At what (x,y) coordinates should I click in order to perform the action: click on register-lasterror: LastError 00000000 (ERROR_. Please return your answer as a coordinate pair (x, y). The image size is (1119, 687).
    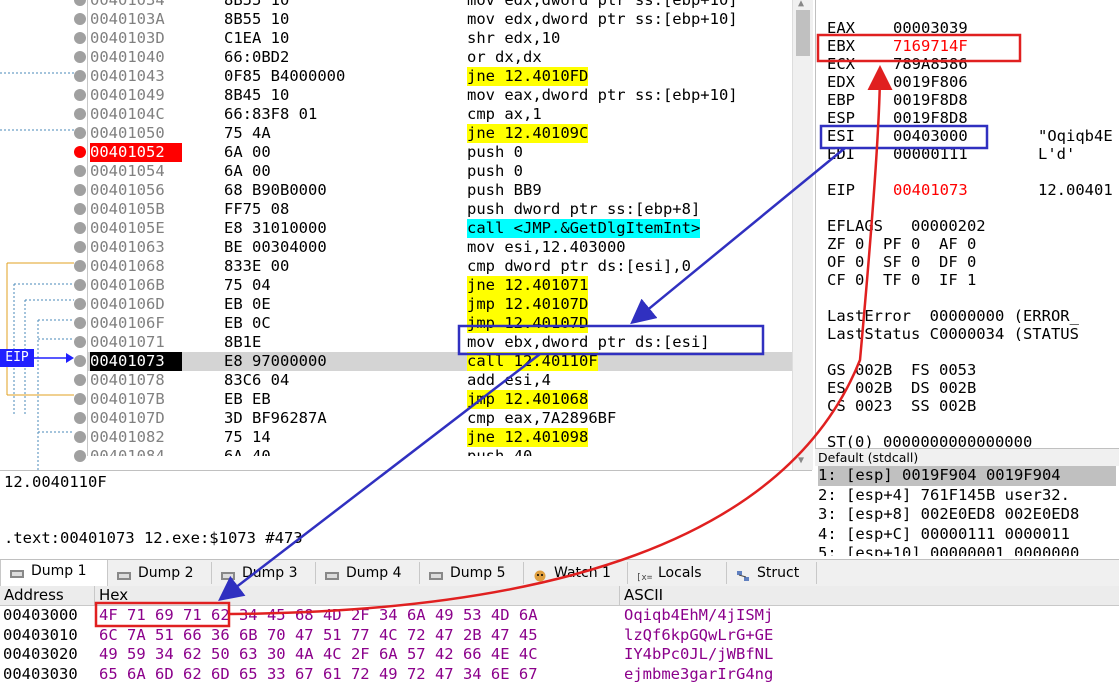
    Looking at the image, I should click on (953, 316).